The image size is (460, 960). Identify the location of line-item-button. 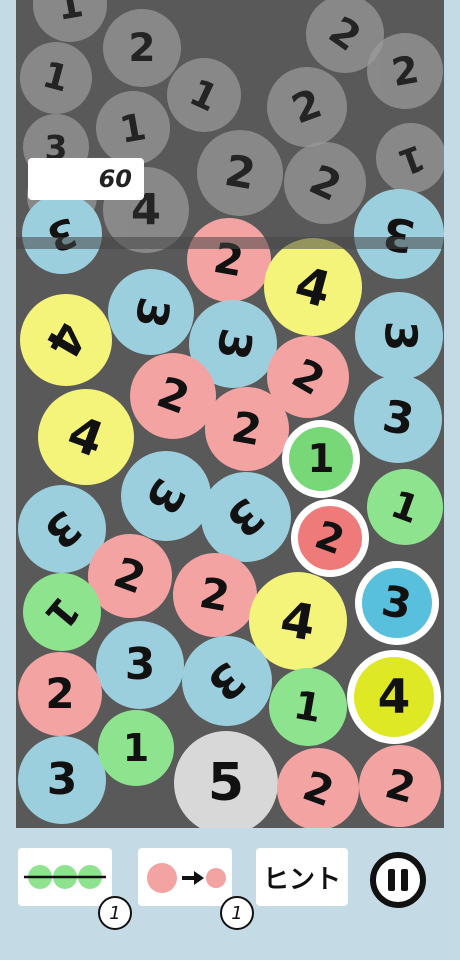
(65, 877).